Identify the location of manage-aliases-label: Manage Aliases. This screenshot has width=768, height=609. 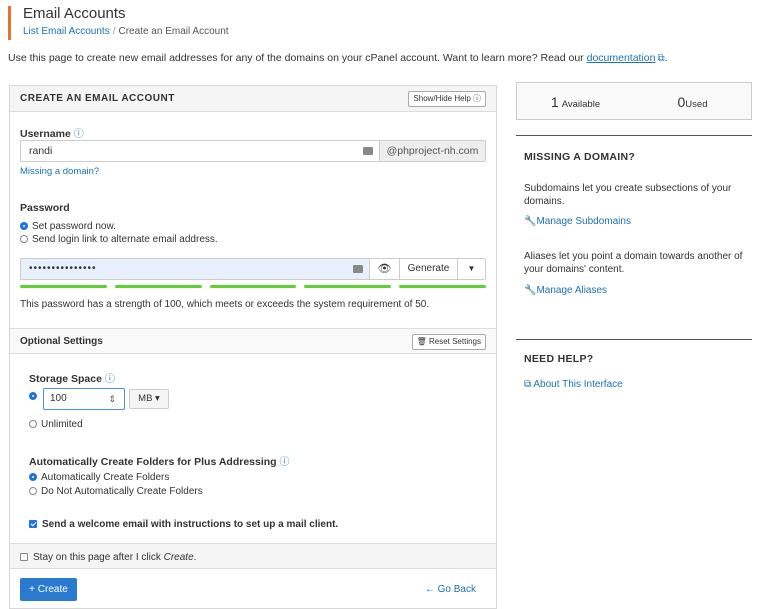
(572, 290).